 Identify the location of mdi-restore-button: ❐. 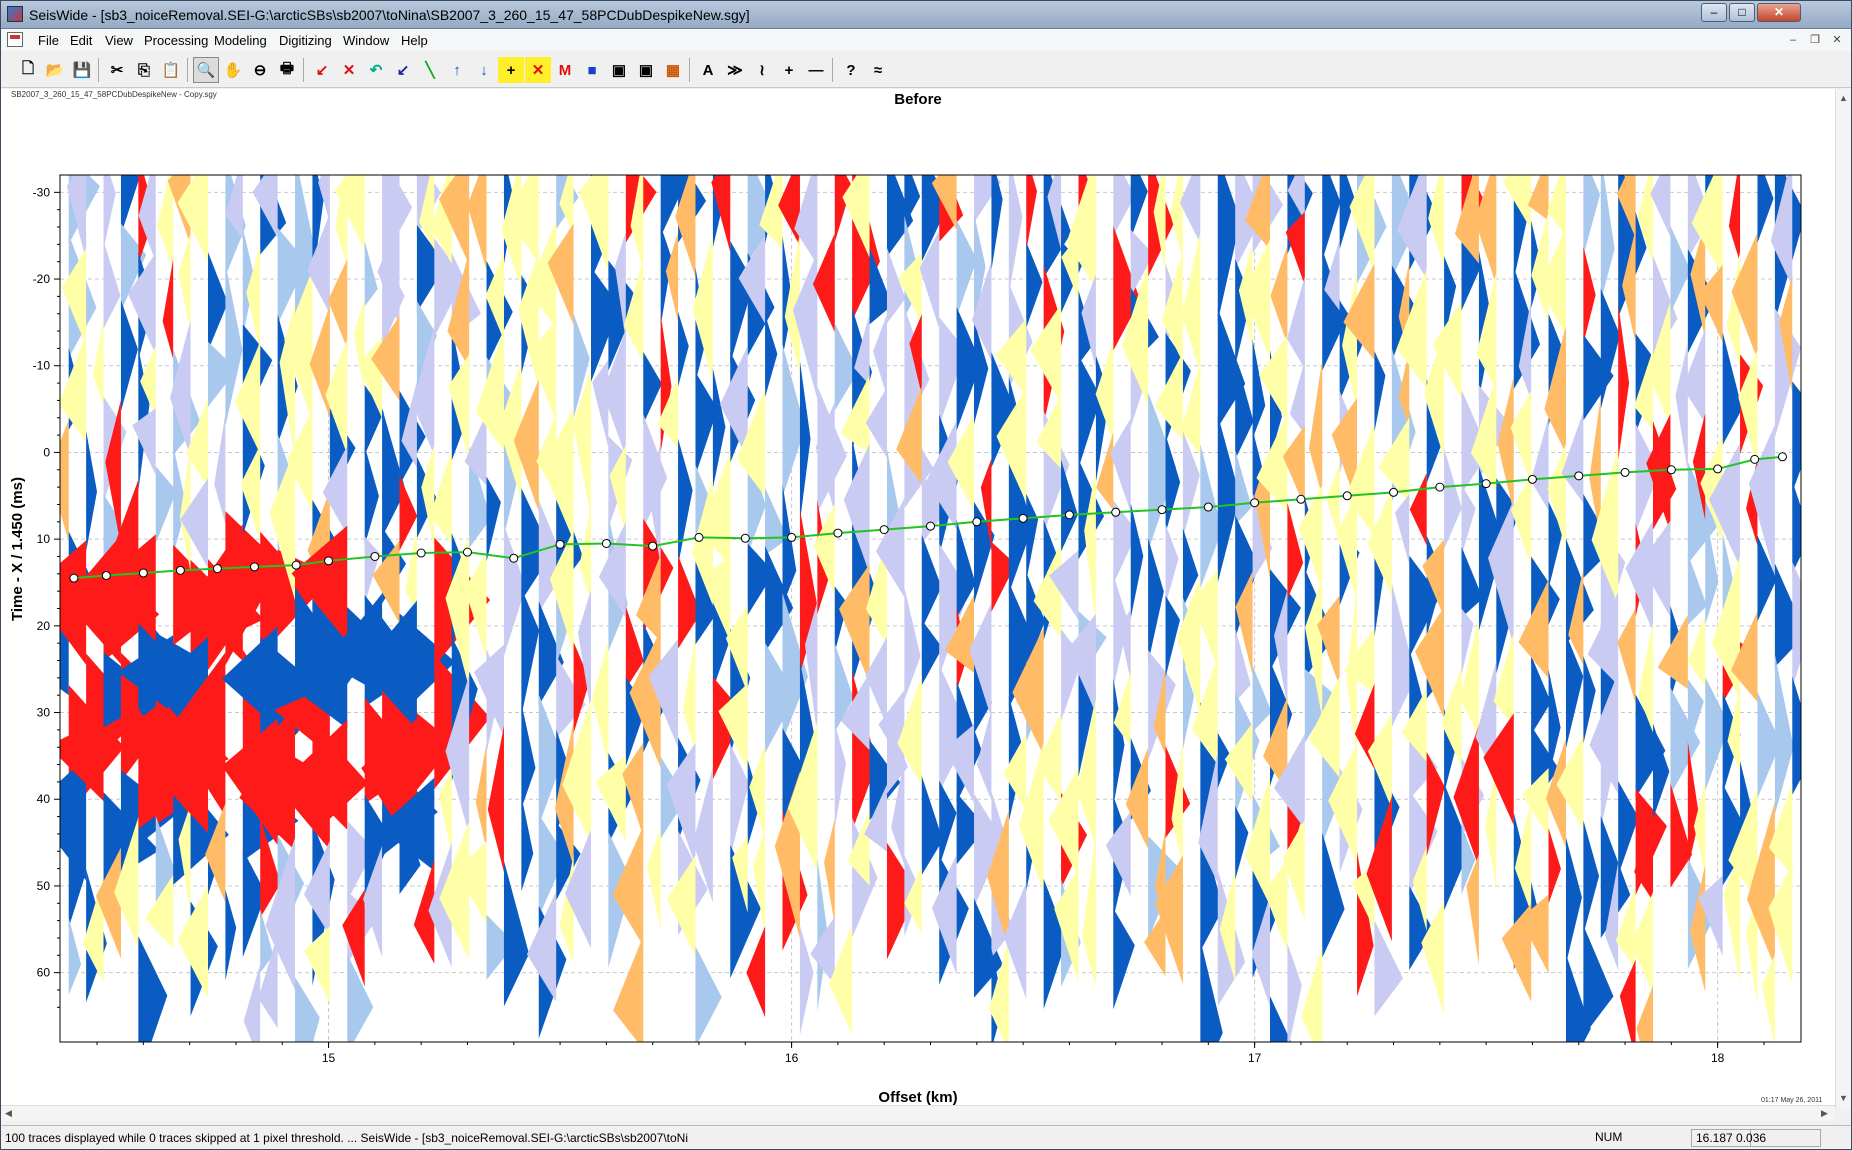
(1815, 40).